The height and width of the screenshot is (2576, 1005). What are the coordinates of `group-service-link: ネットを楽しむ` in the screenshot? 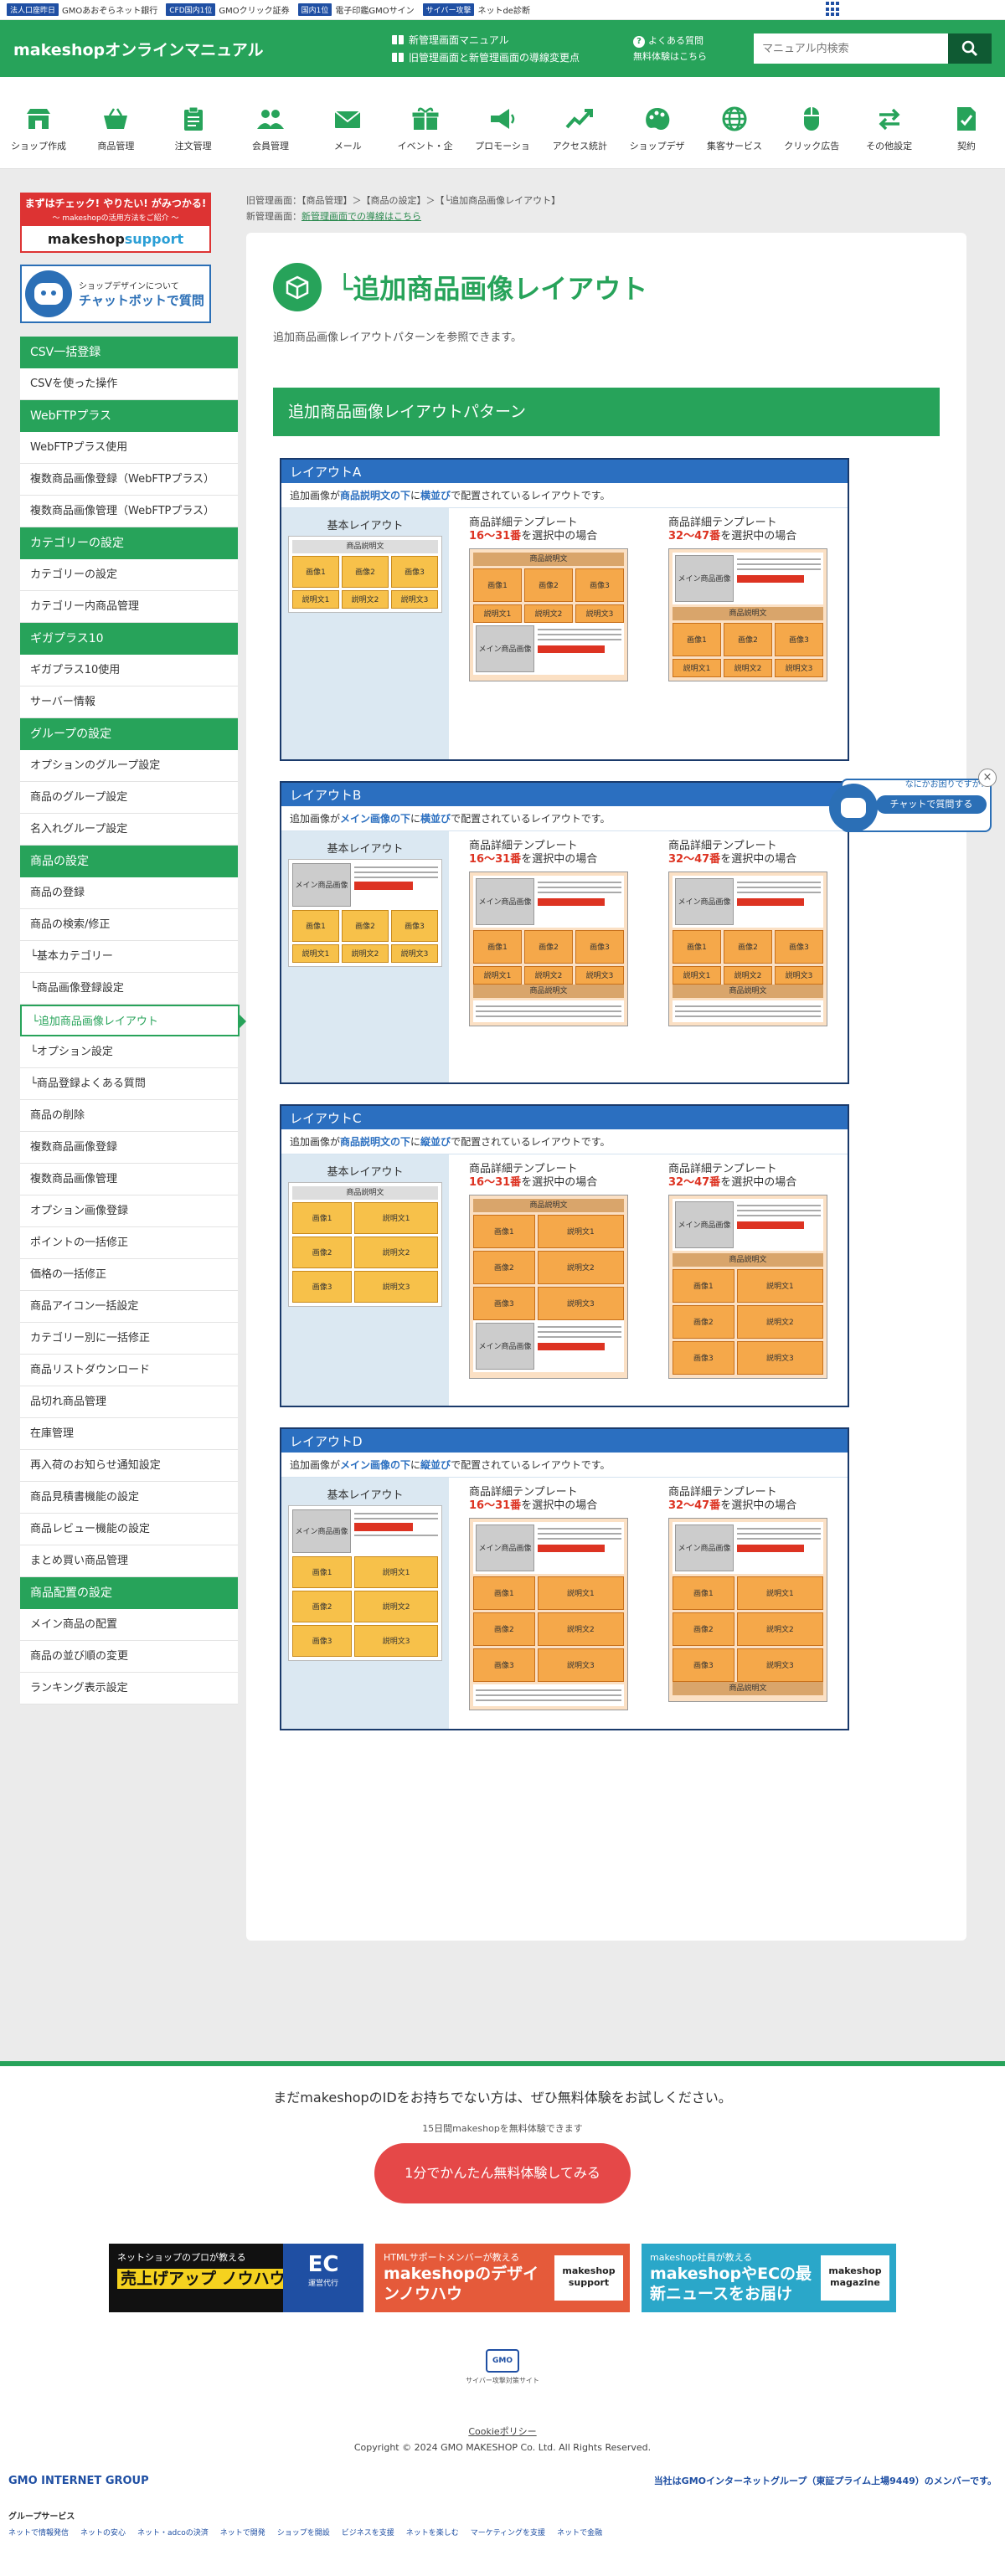 It's located at (432, 2532).